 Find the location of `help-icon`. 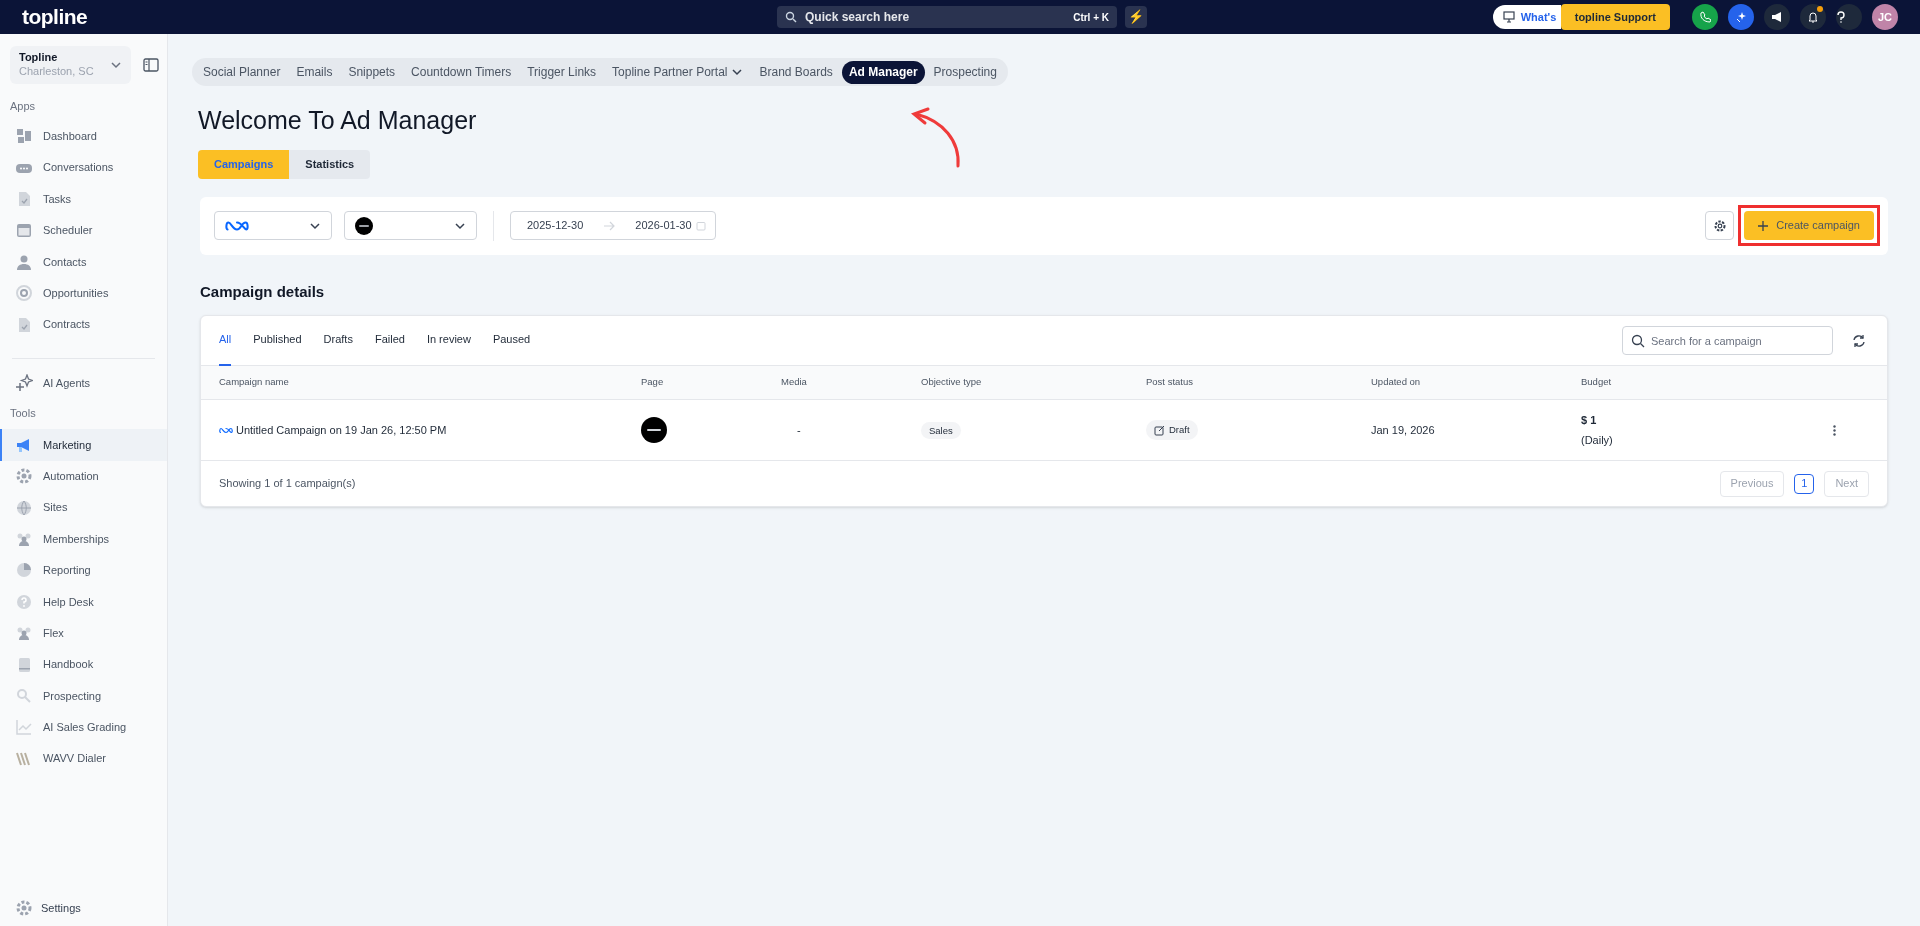

help-icon is located at coordinates (24, 601).